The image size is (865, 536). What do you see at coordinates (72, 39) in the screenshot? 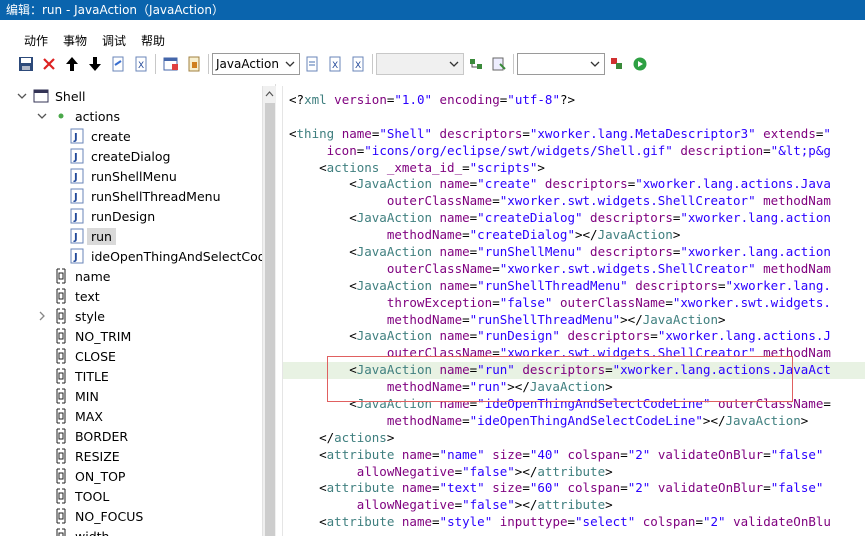
I see `menu-thing: 事物` at bounding box center [72, 39].